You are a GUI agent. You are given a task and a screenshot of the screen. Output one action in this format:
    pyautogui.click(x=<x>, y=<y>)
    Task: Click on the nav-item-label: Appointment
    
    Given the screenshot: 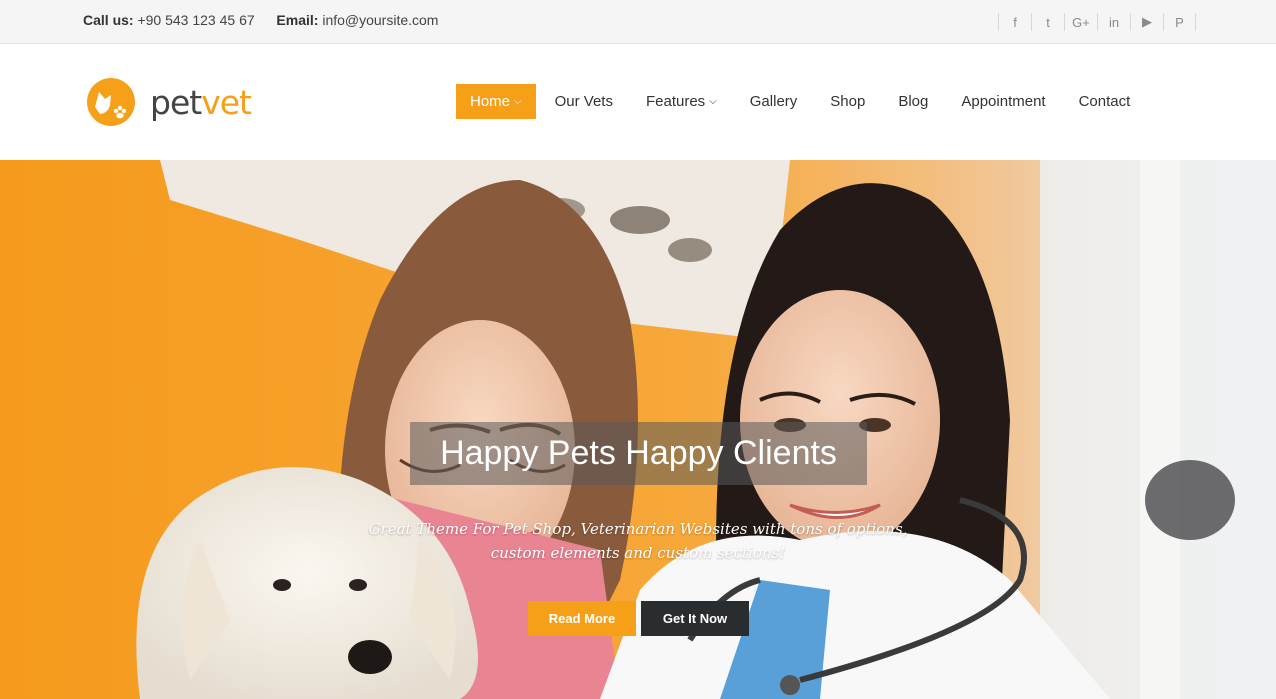 What is the action you would take?
    pyautogui.click(x=1003, y=101)
    